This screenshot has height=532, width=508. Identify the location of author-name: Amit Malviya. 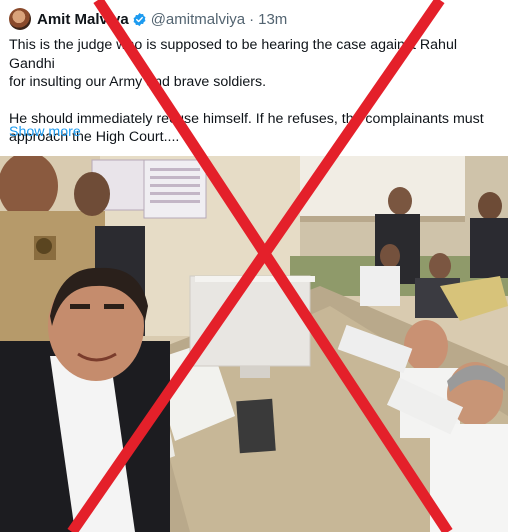
(83, 19).